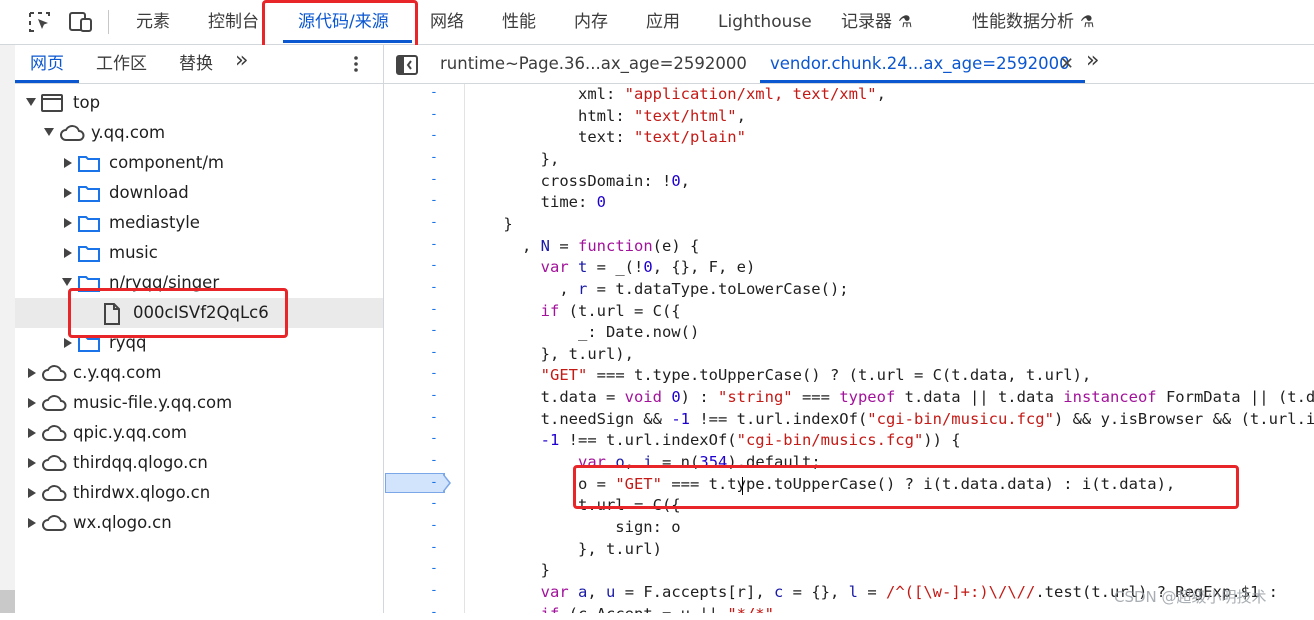  What do you see at coordinates (356, 64) in the screenshot?
I see `more-options-icon` at bounding box center [356, 64].